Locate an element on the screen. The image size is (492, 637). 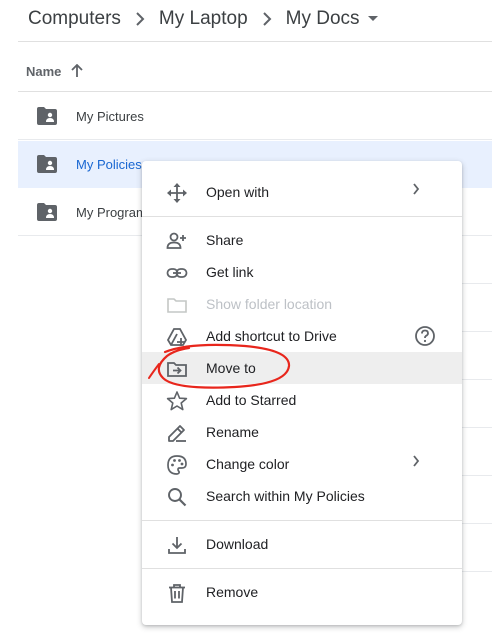
trash-icon is located at coordinates (177, 593).